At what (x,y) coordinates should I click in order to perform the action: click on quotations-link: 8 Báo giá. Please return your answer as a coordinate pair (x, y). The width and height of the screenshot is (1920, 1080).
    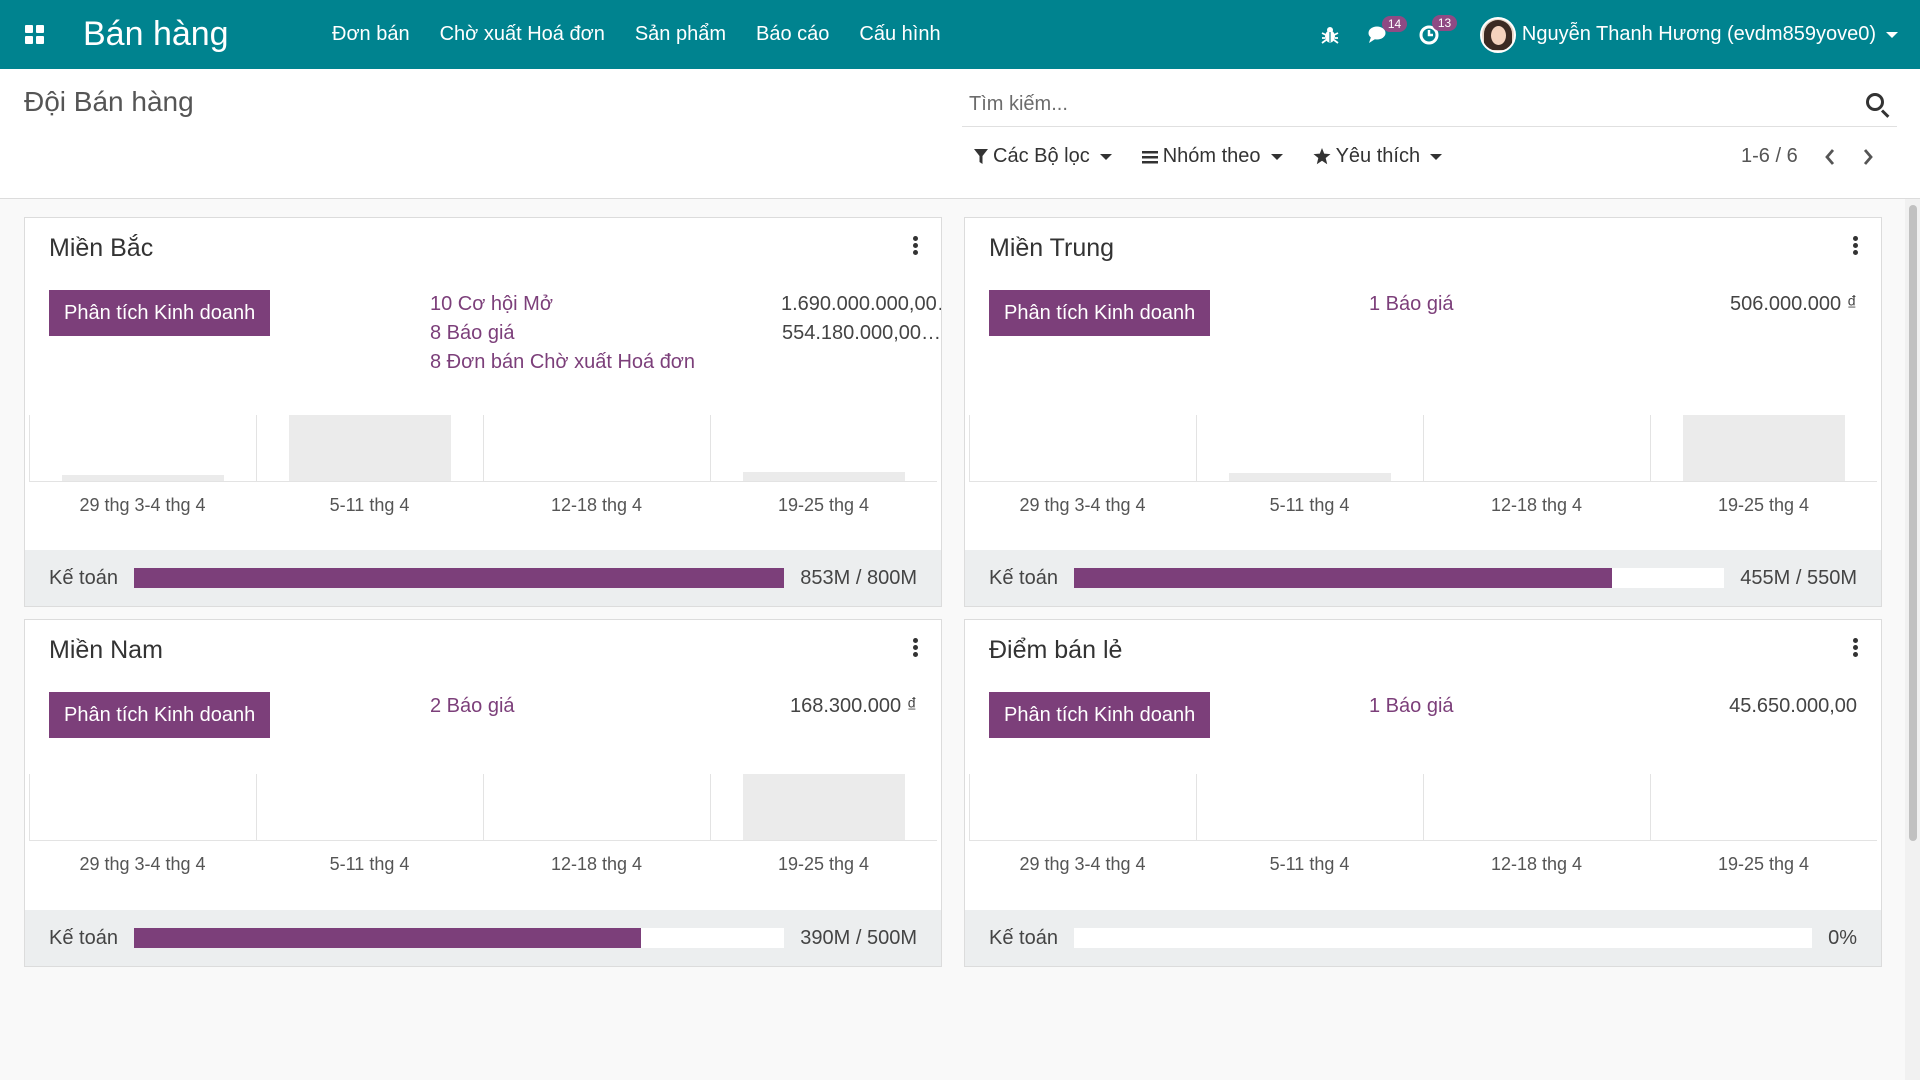
    Looking at the image, I should click on (562, 333).